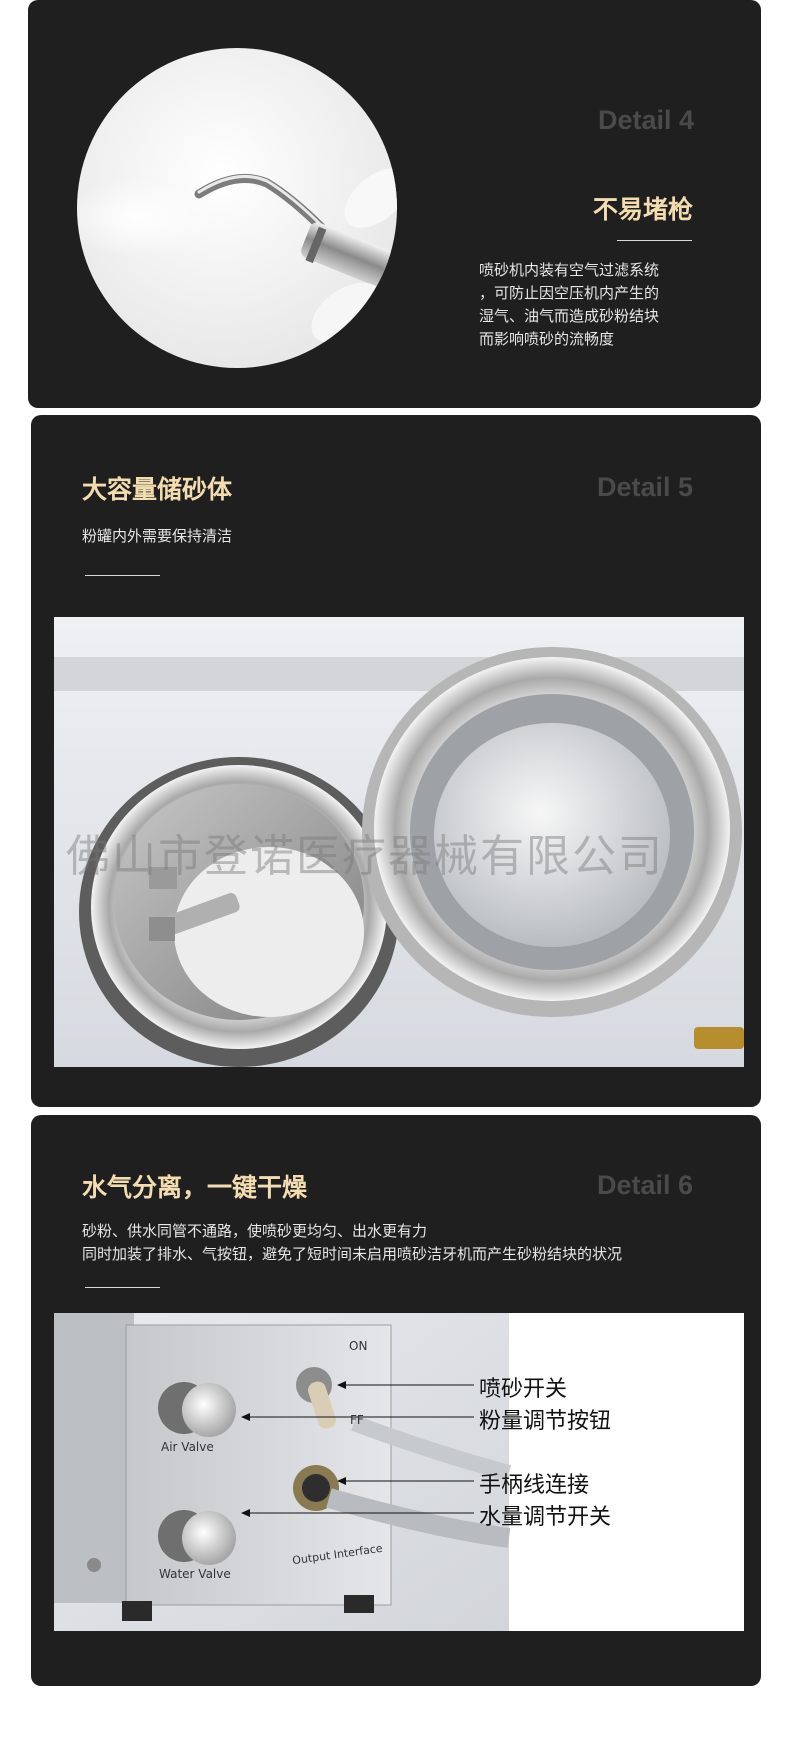 This screenshot has width=790, height=1738. What do you see at coordinates (358, 1346) in the screenshot?
I see `device-label-on: ON` at bounding box center [358, 1346].